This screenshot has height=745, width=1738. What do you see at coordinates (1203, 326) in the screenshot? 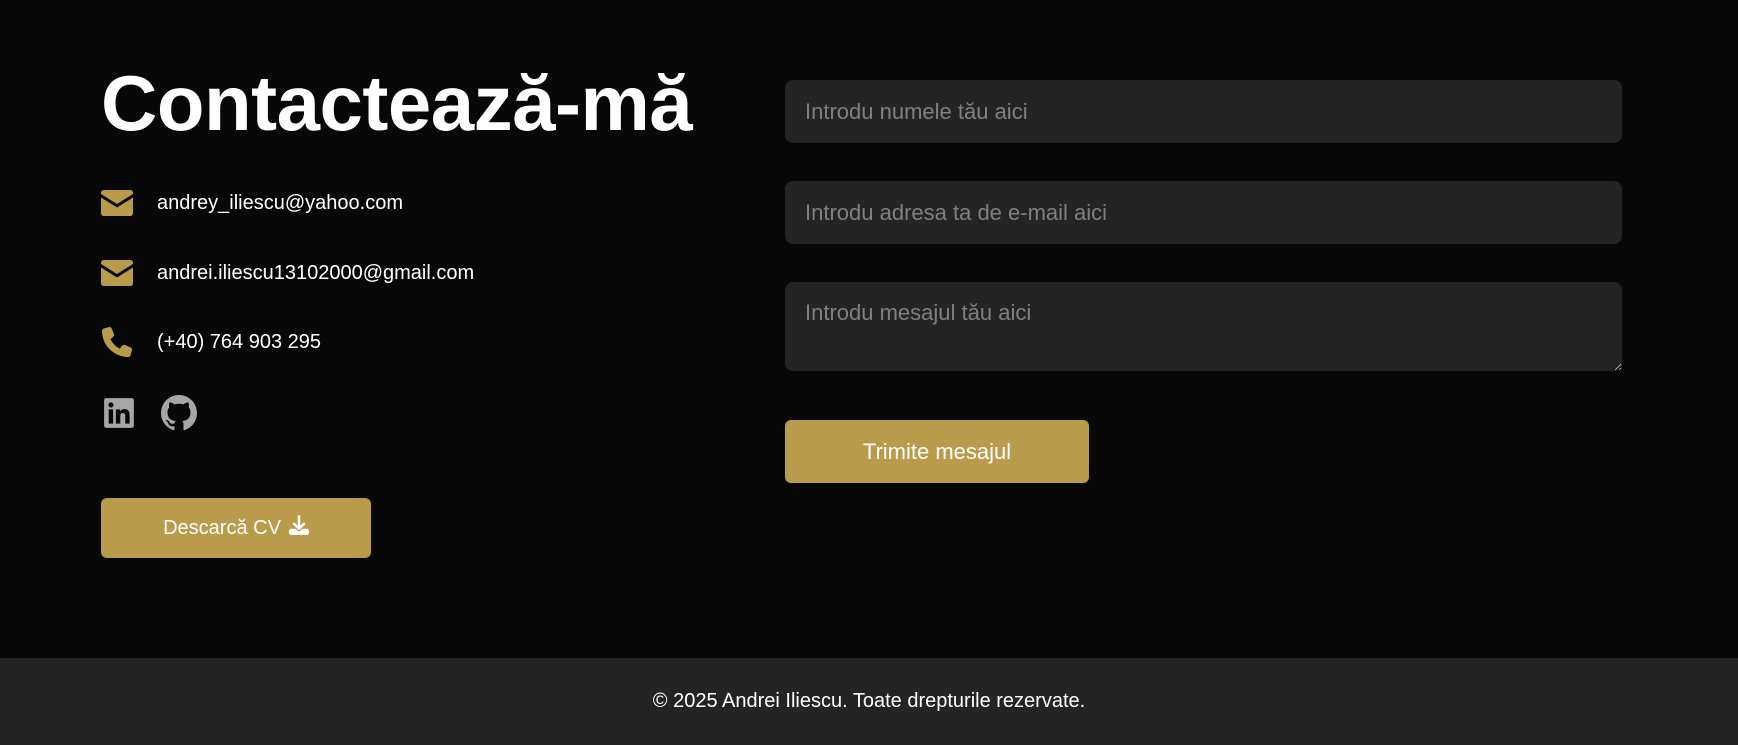
I see `message-textarea` at bounding box center [1203, 326].